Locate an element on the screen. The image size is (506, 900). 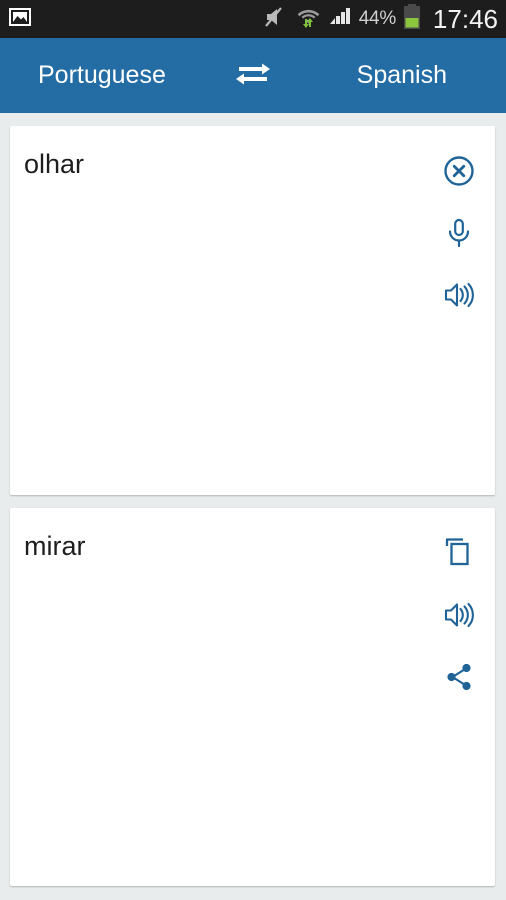
status-bar: 44% 17:46 is located at coordinates (253, 19).